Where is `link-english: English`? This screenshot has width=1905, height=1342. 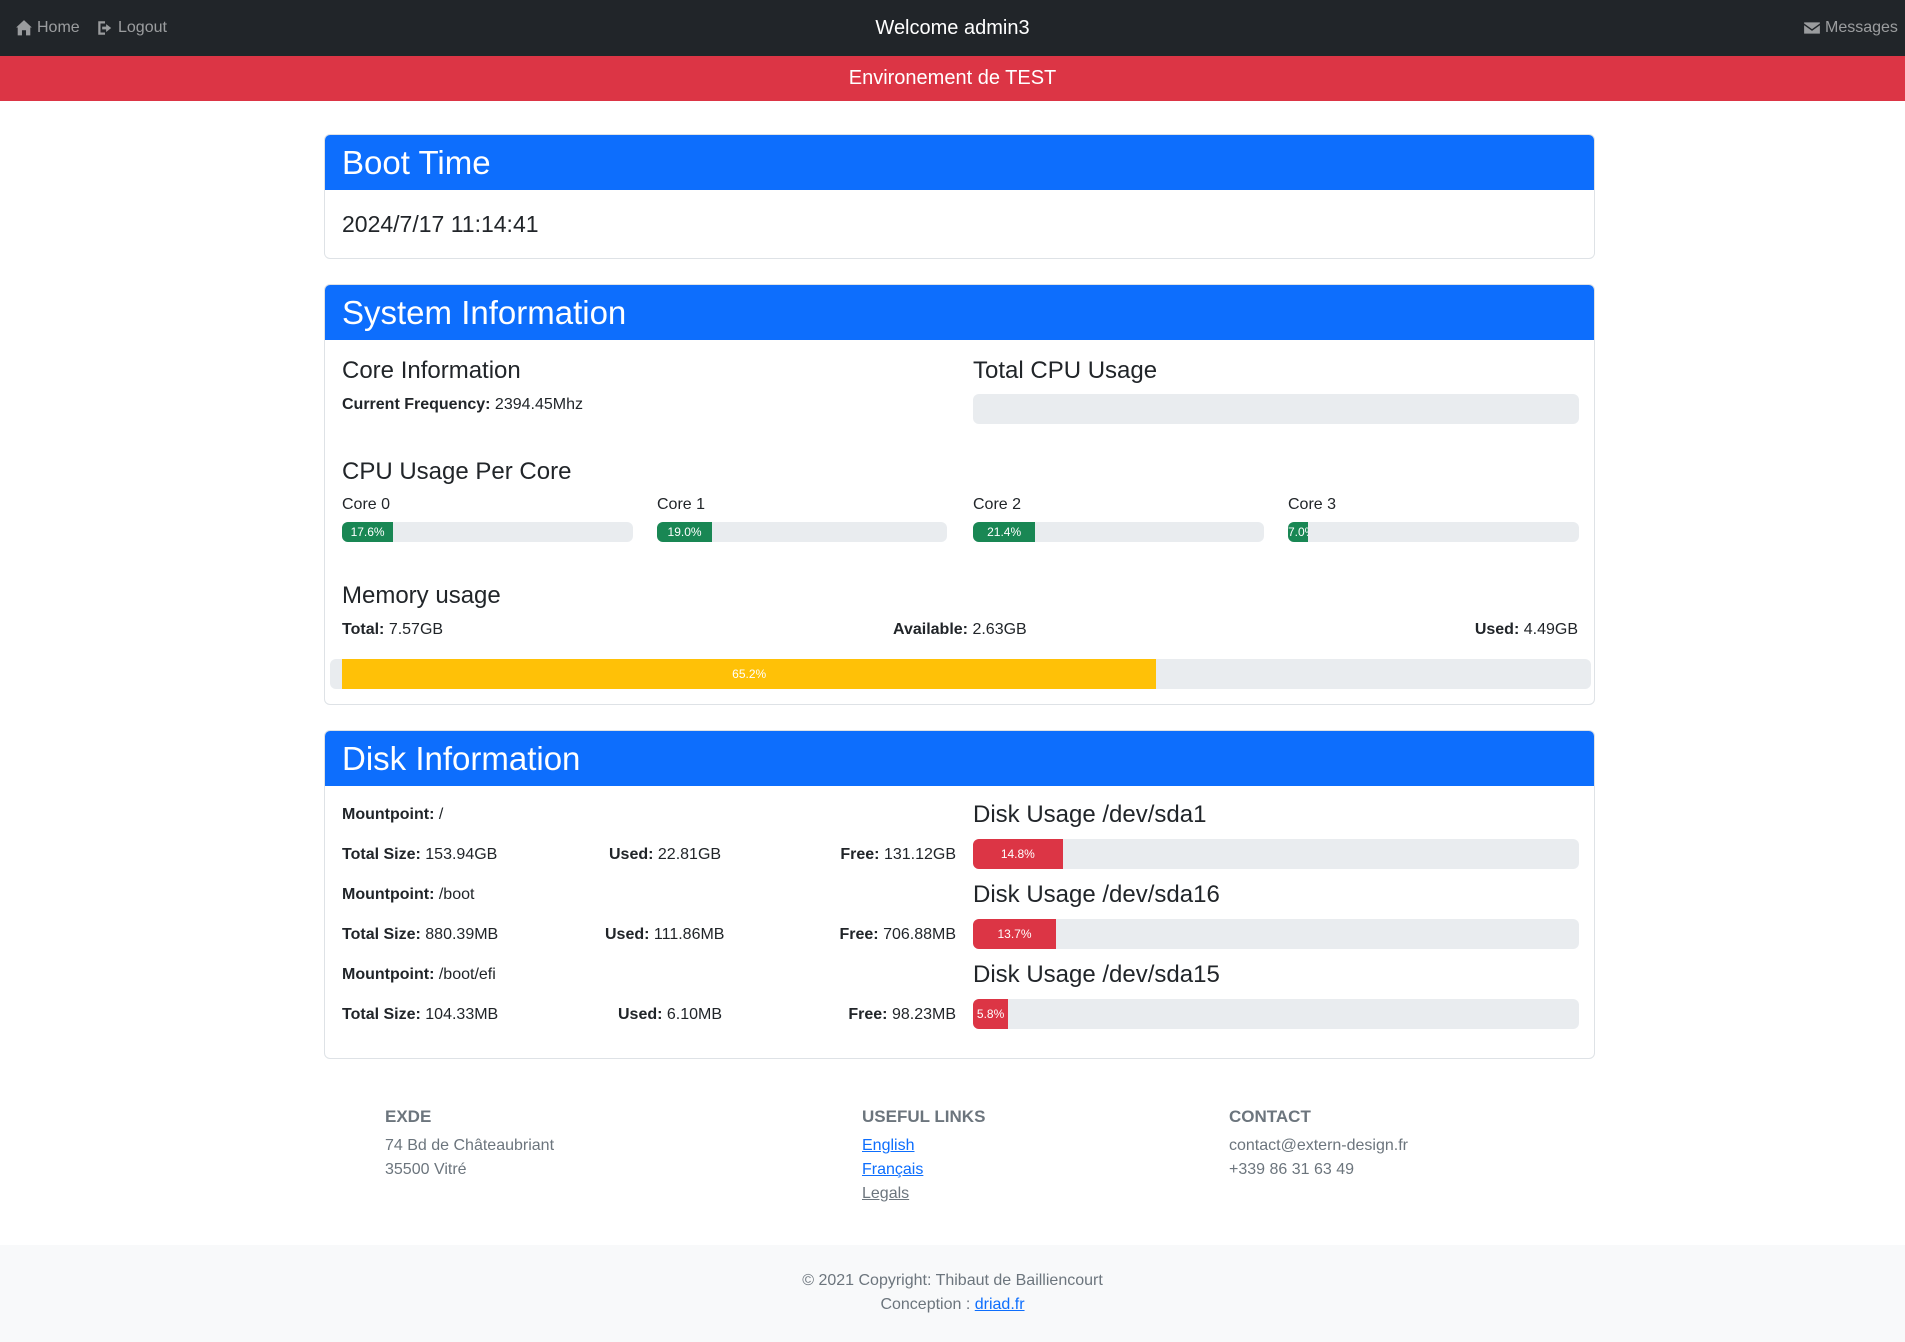
link-english: English is located at coordinates (888, 1146).